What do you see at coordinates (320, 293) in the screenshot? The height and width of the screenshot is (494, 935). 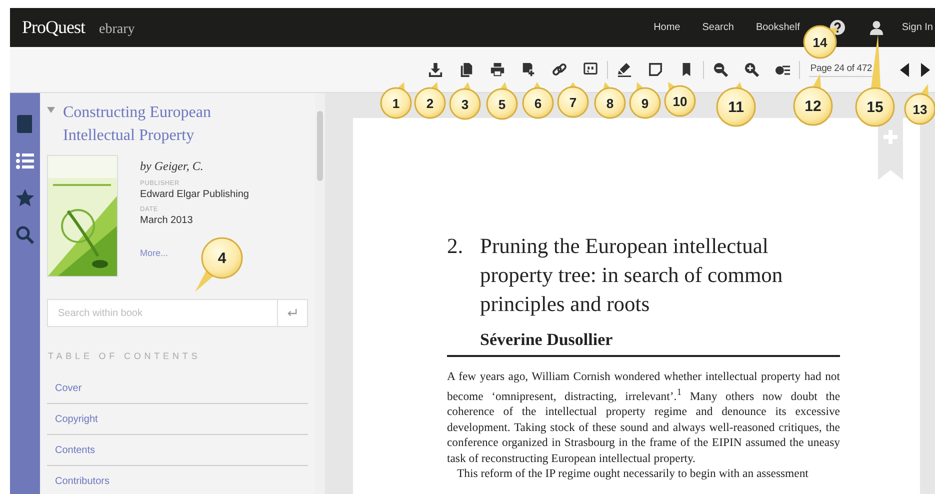 I see `scrollbar` at bounding box center [320, 293].